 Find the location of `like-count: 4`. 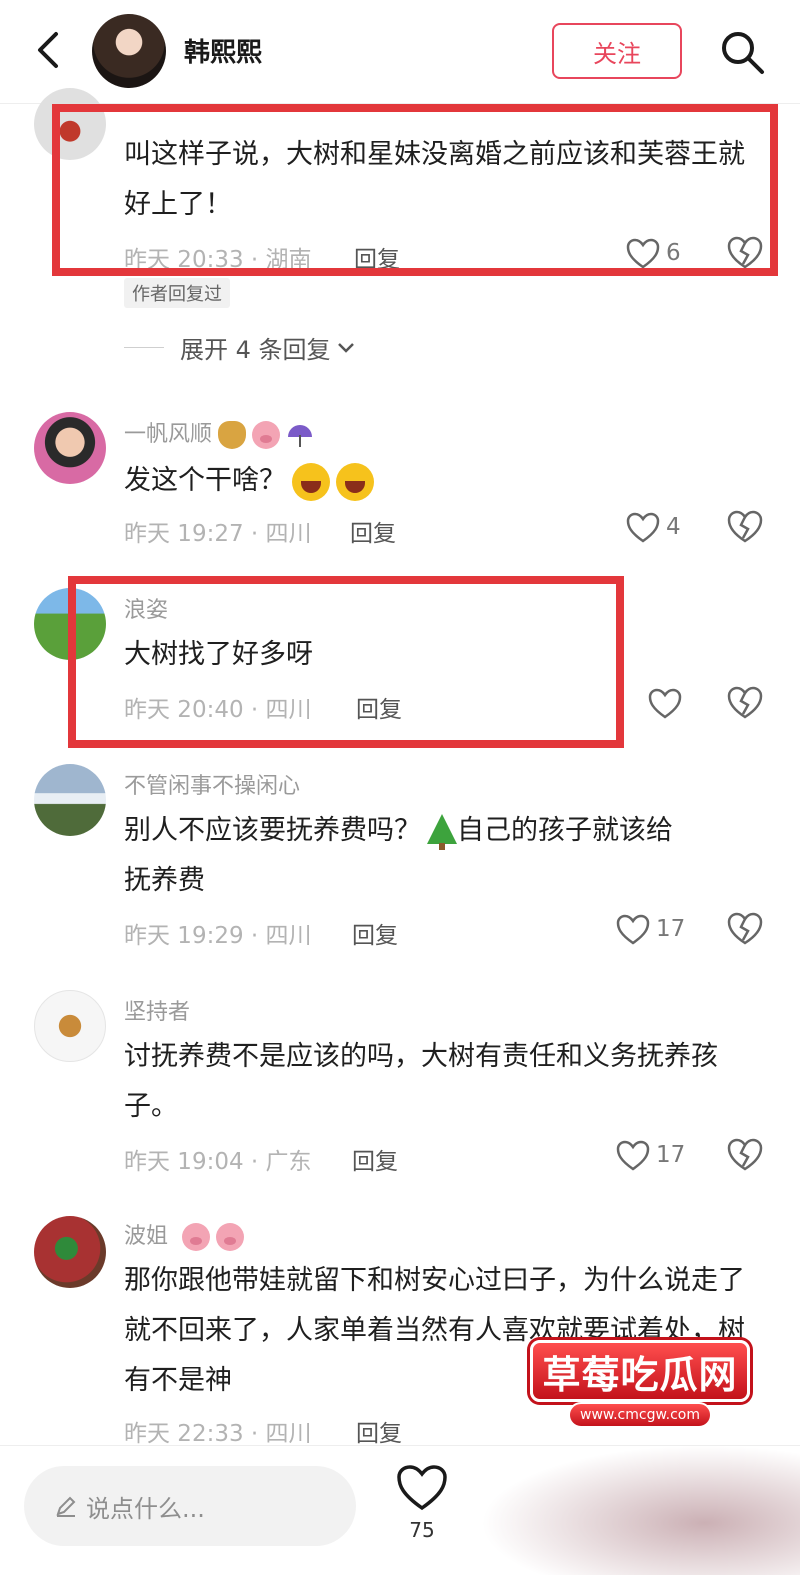

like-count: 4 is located at coordinates (673, 527).